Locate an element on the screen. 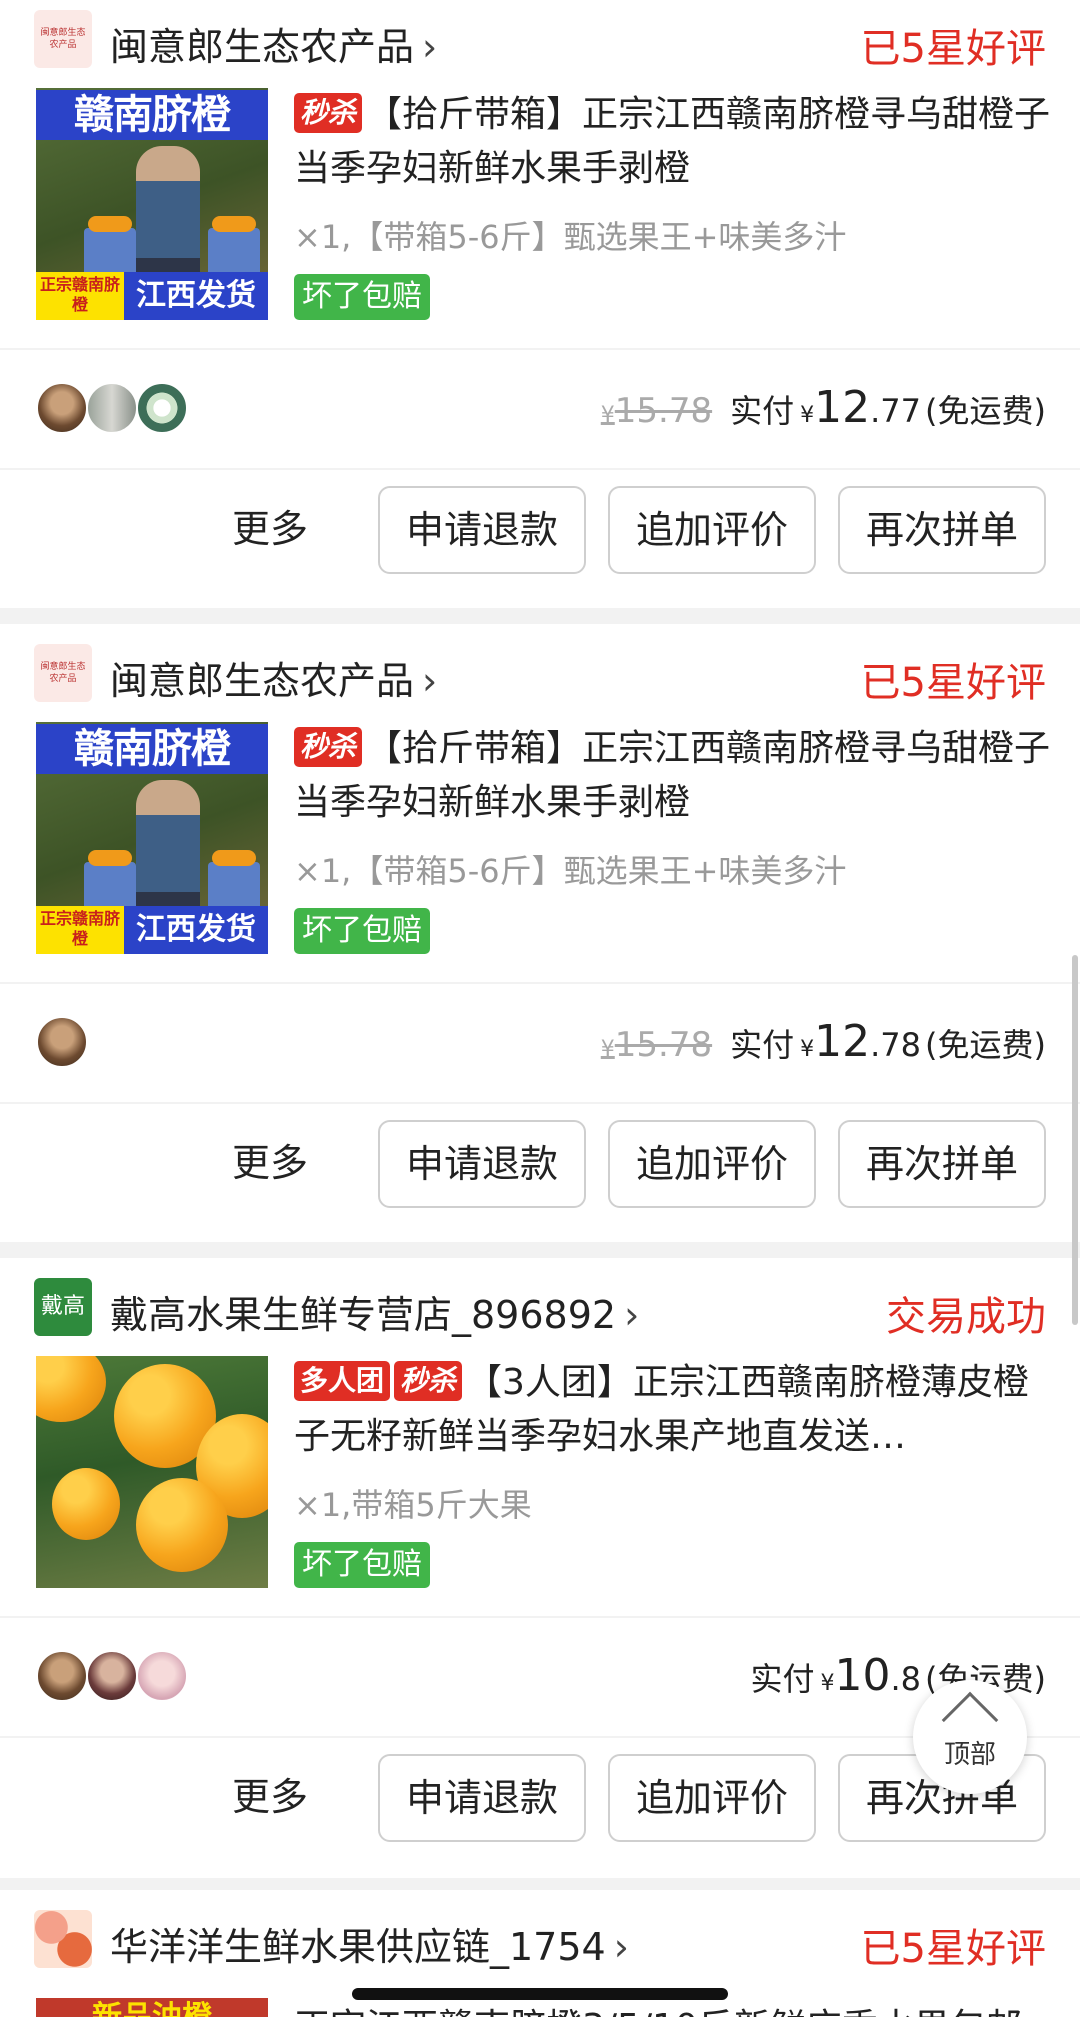 The image size is (1080, 2017). shop-header: 华洋洋生鲜水果供应链_1754 › 已5星好评 is located at coordinates (540, 1940).